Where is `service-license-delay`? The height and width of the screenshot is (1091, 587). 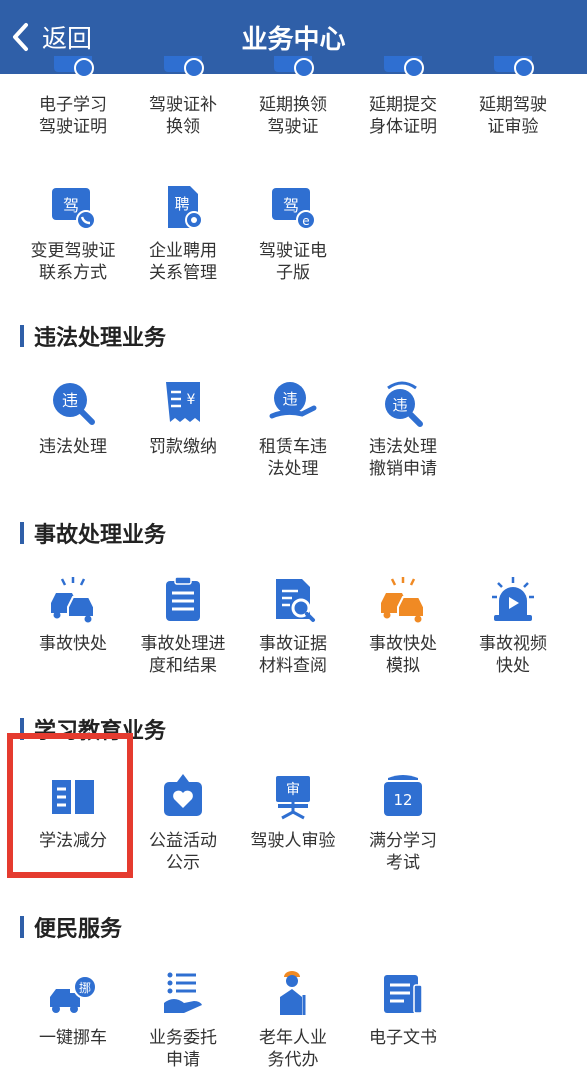
service-license-delay is located at coordinates (293, 71).